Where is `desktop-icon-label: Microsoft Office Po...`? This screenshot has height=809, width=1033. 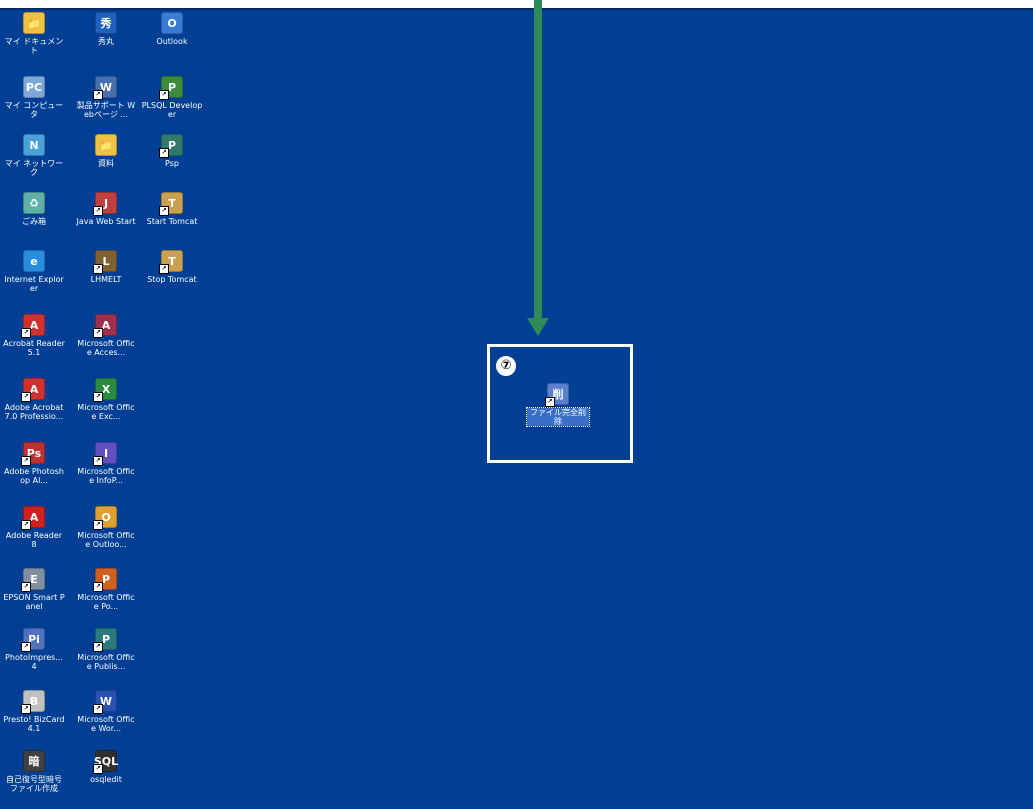
desktop-icon-label: Microsoft Office Po... is located at coordinates (106, 602).